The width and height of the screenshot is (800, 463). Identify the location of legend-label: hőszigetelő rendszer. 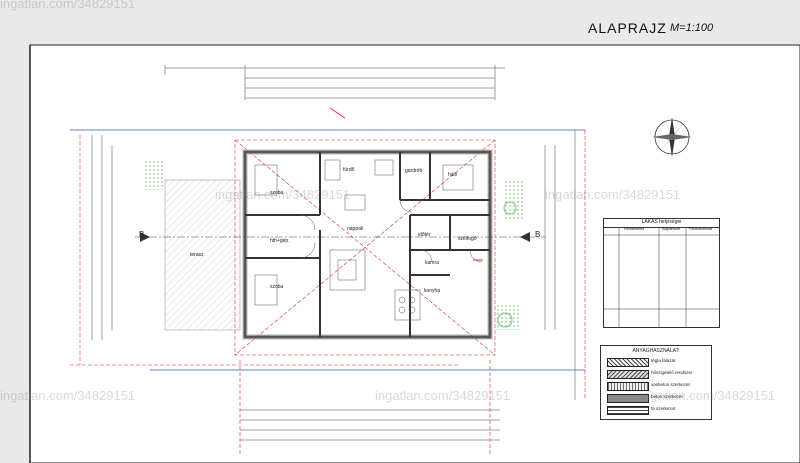
(672, 372).